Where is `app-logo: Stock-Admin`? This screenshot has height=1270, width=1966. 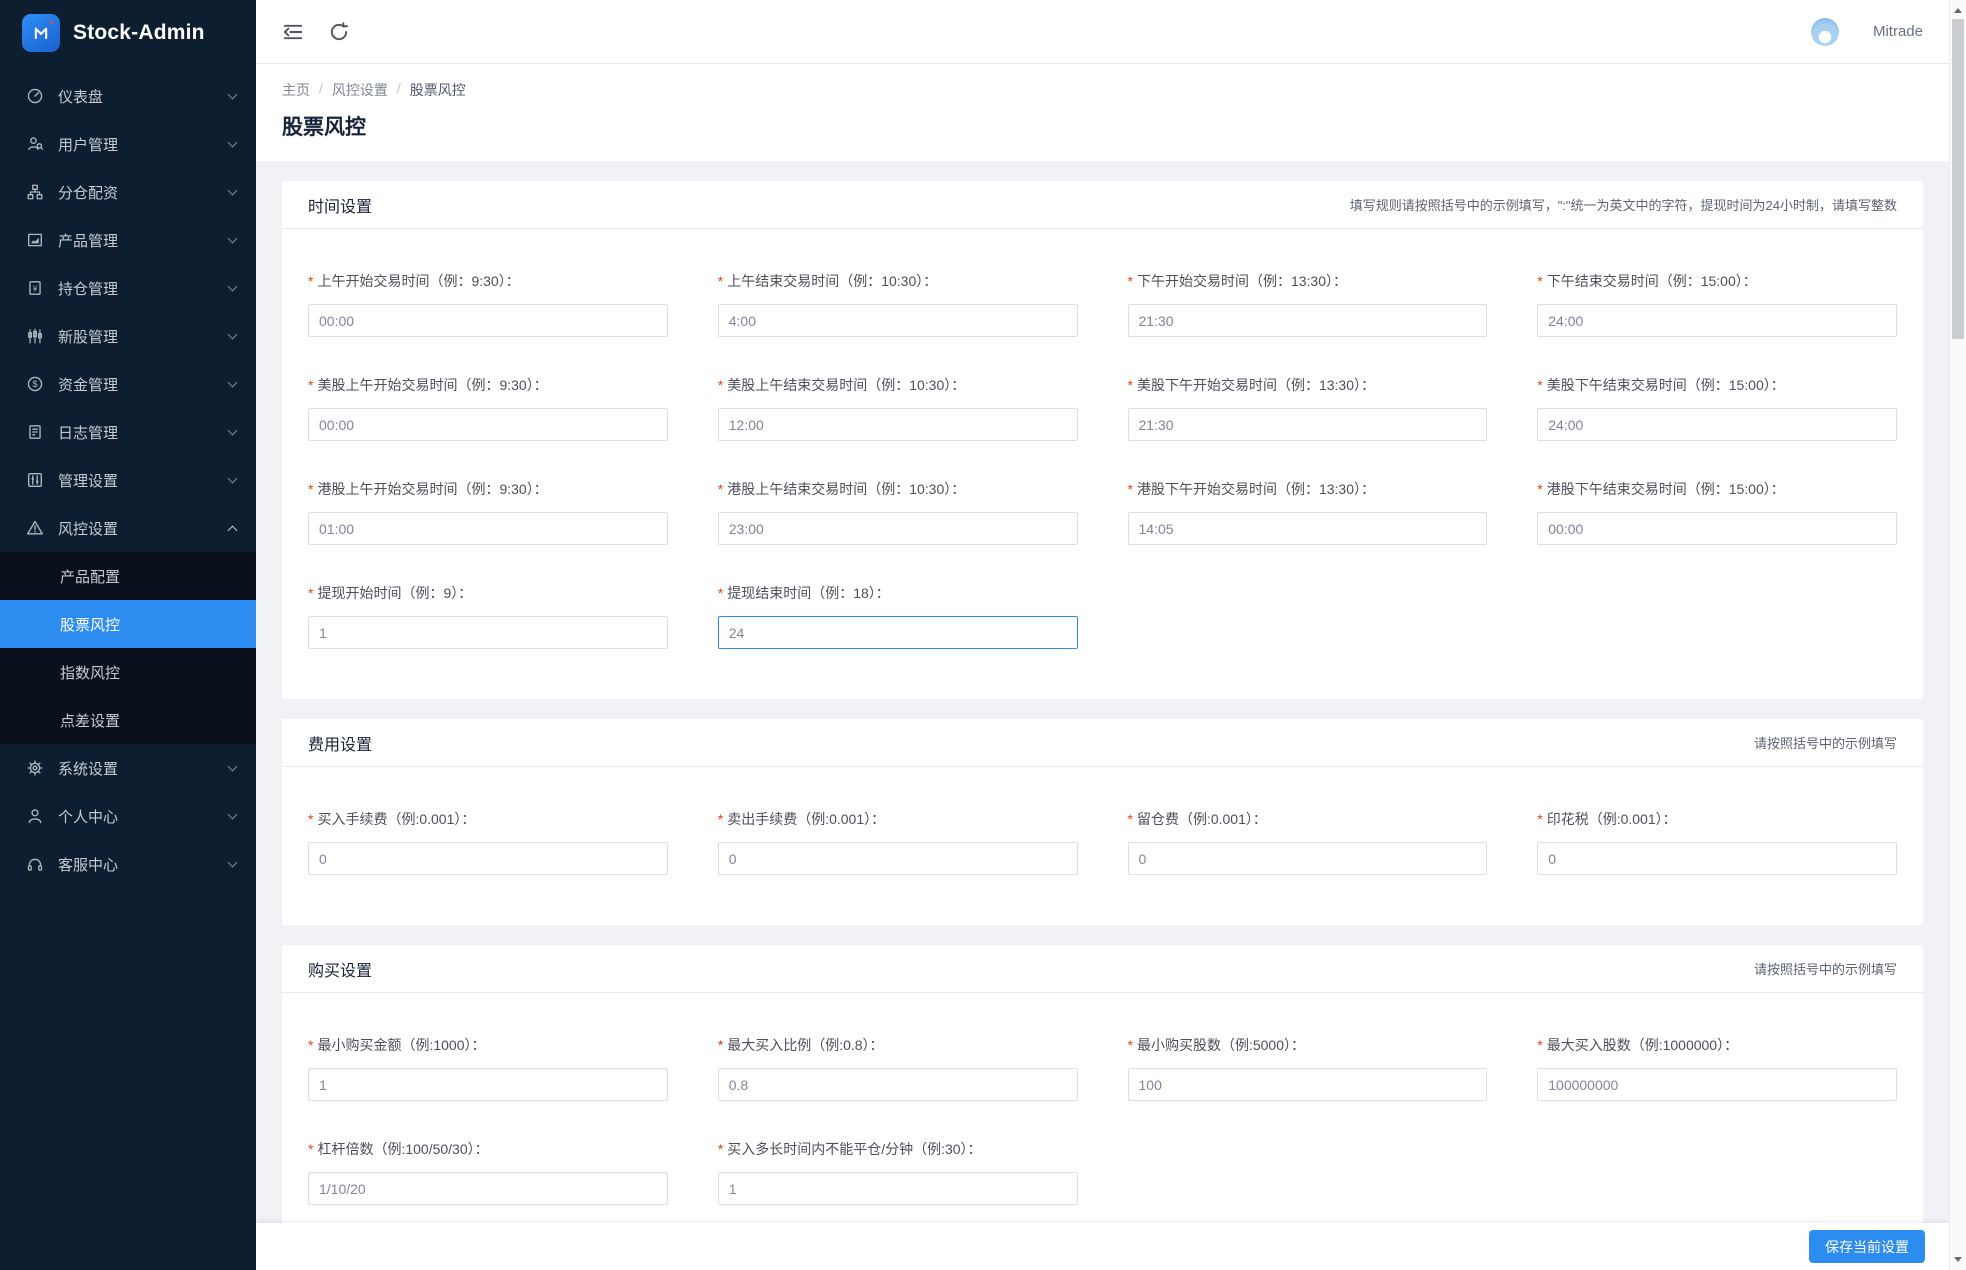
app-logo: Stock-Admin is located at coordinates (128, 33).